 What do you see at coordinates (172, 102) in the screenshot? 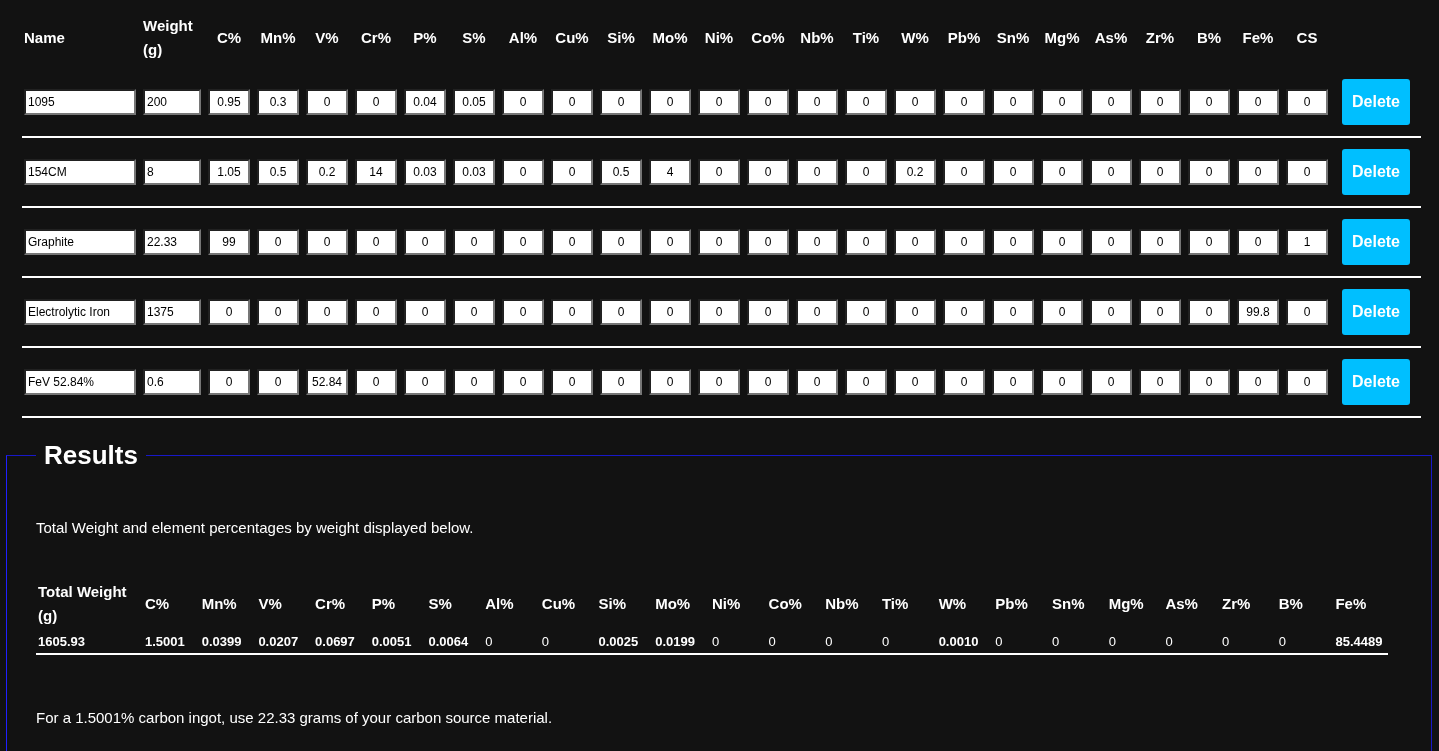
I see `weight-field: 200` at bounding box center [172, 102].